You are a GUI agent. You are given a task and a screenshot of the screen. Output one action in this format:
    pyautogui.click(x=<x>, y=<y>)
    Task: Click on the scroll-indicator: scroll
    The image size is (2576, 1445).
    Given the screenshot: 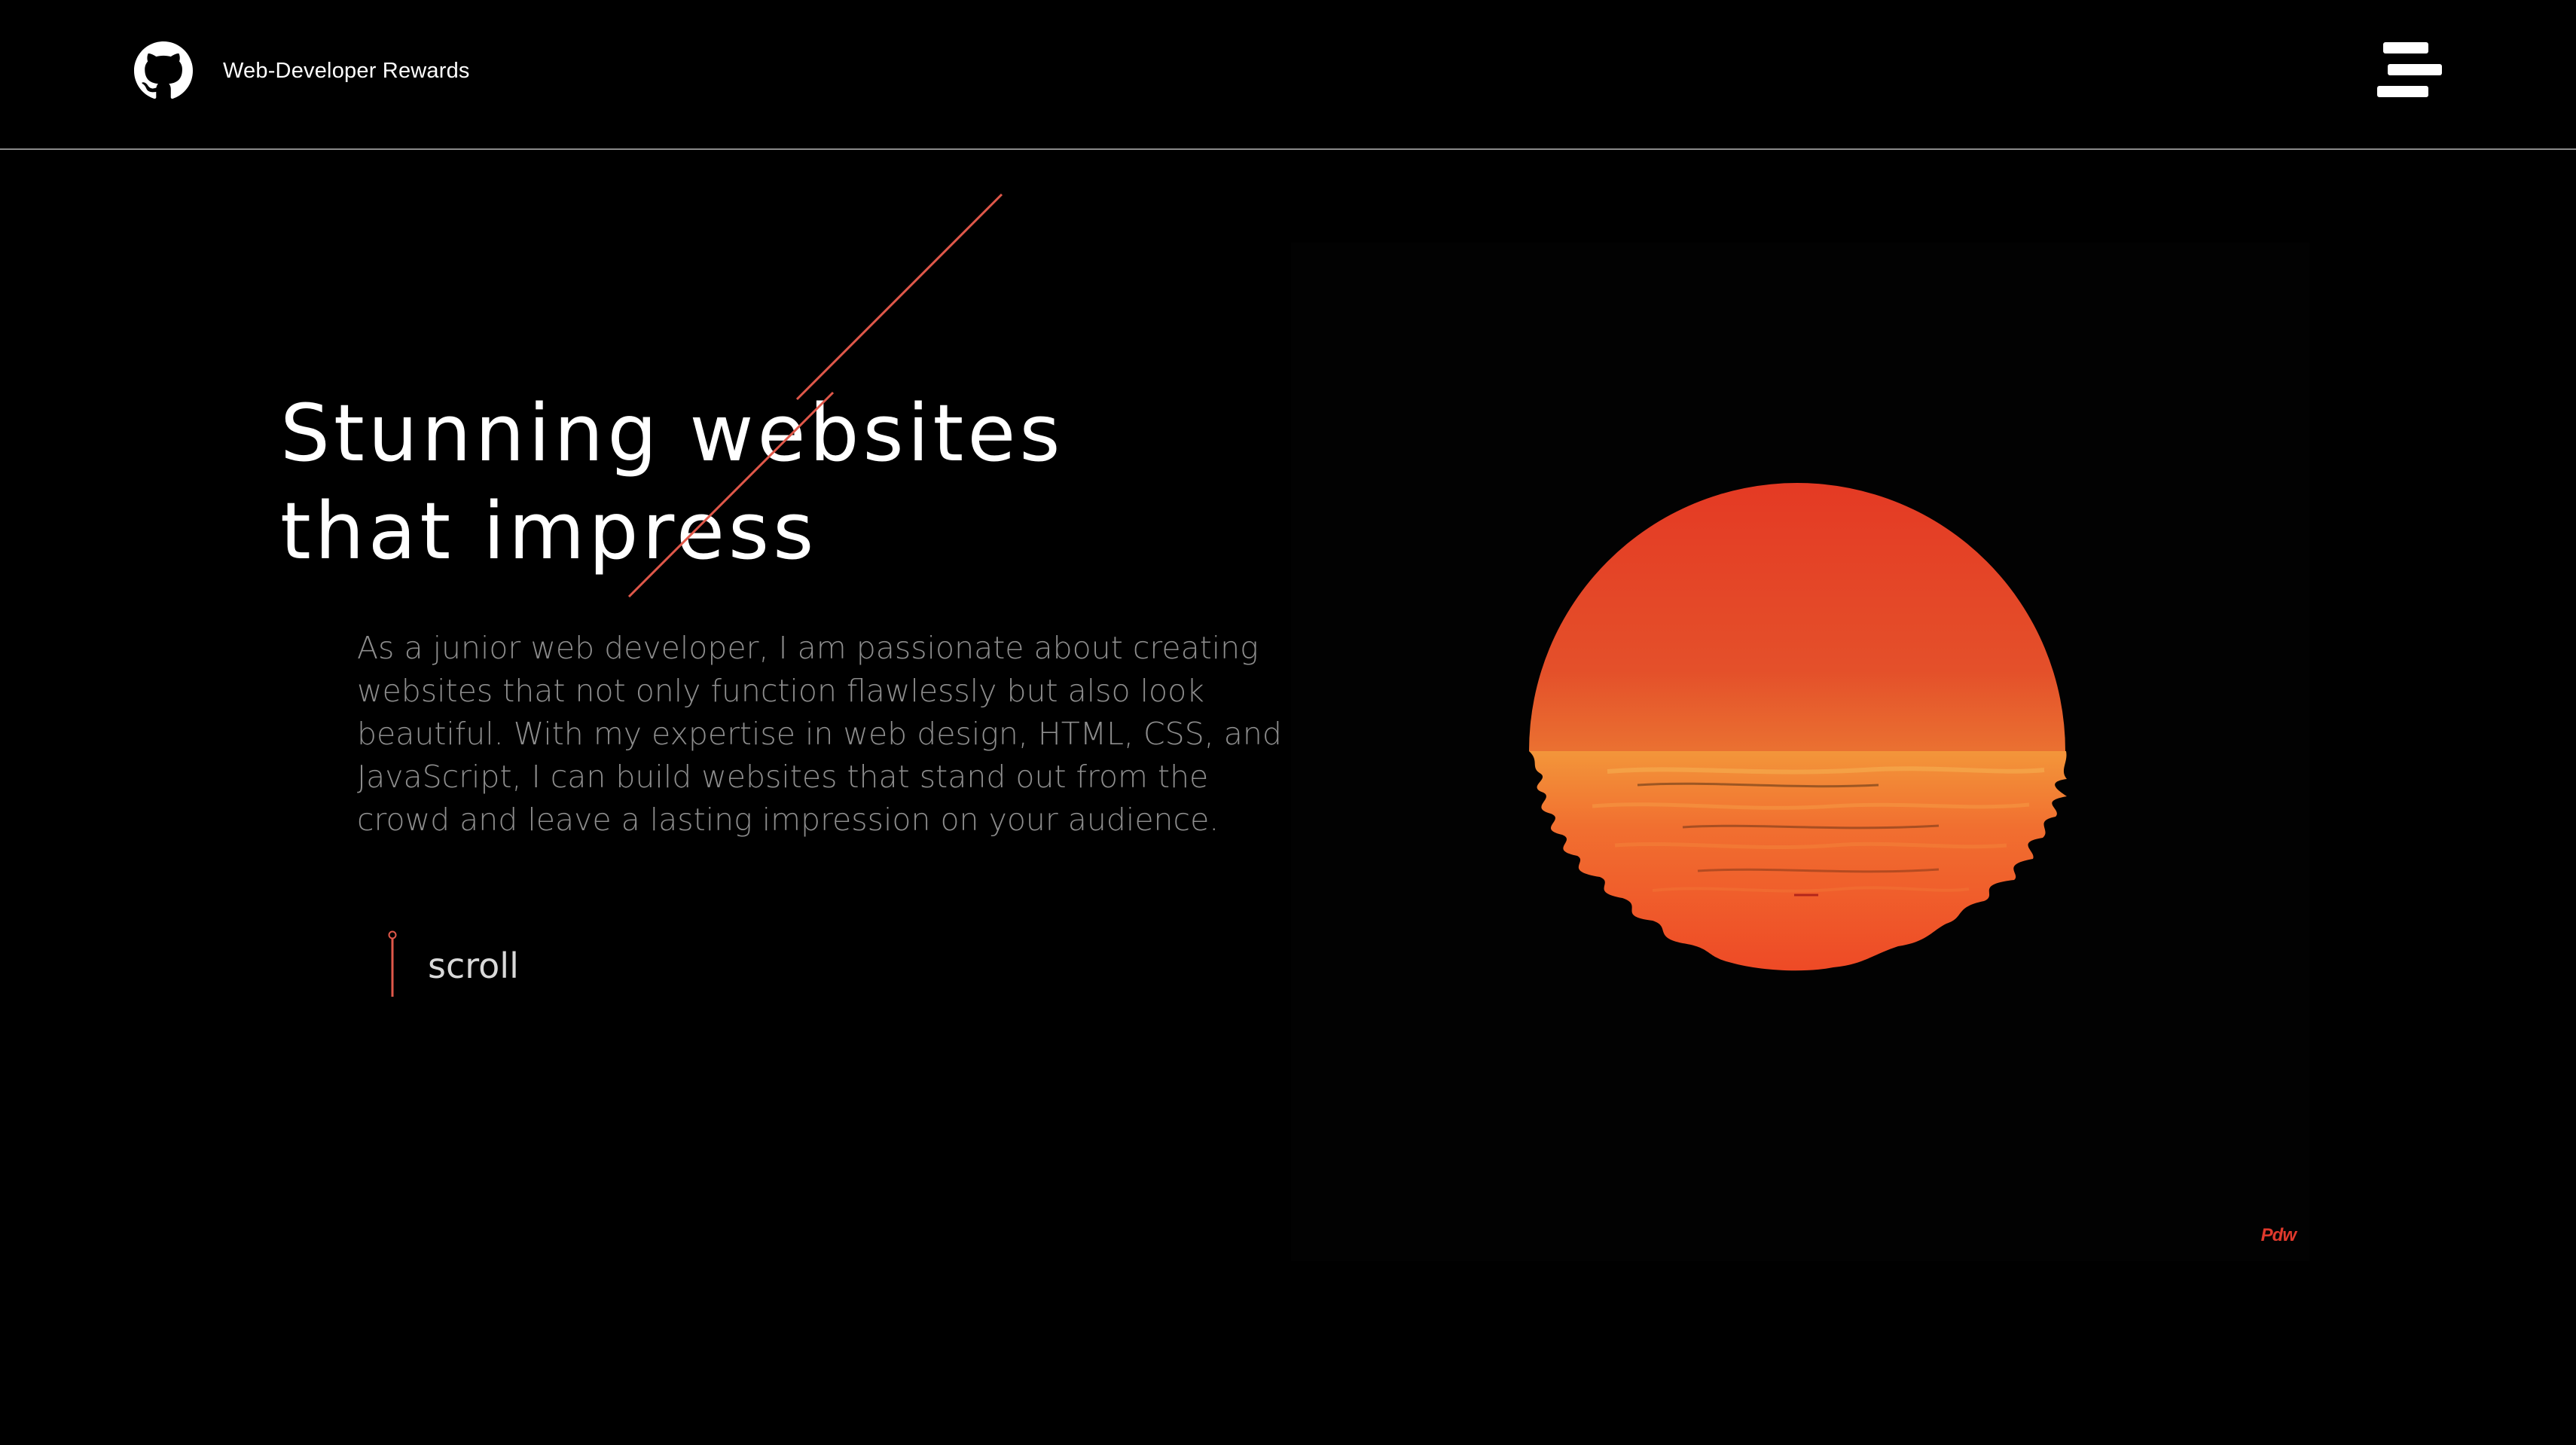 What is the action you would take?
    pyautogui.click(x=453, y=963)
    